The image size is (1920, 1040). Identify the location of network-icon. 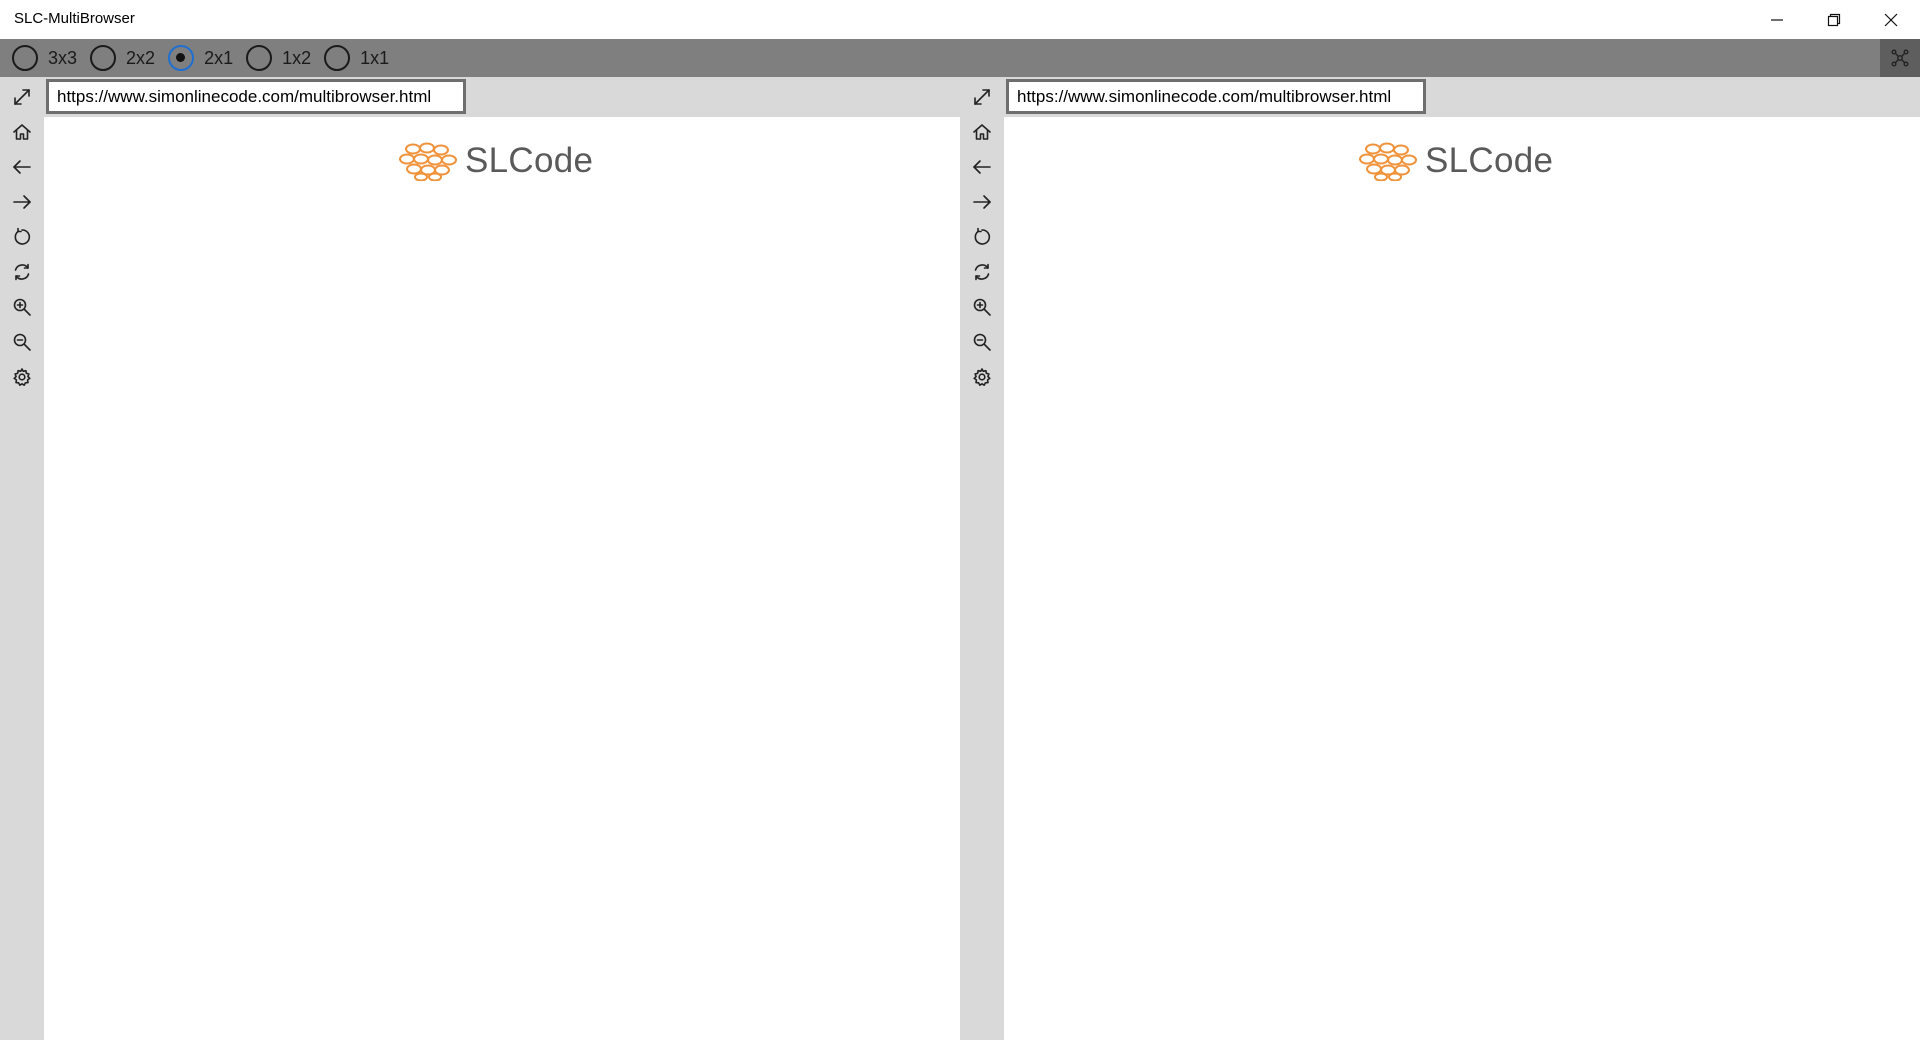
(1900, 58).